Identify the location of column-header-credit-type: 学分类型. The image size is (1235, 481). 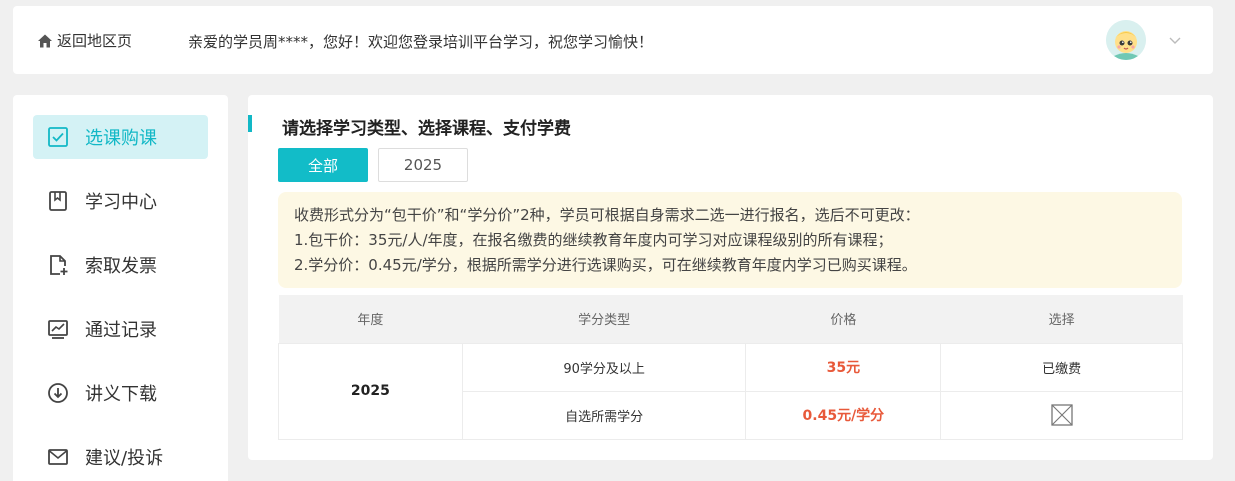
(604, 319).